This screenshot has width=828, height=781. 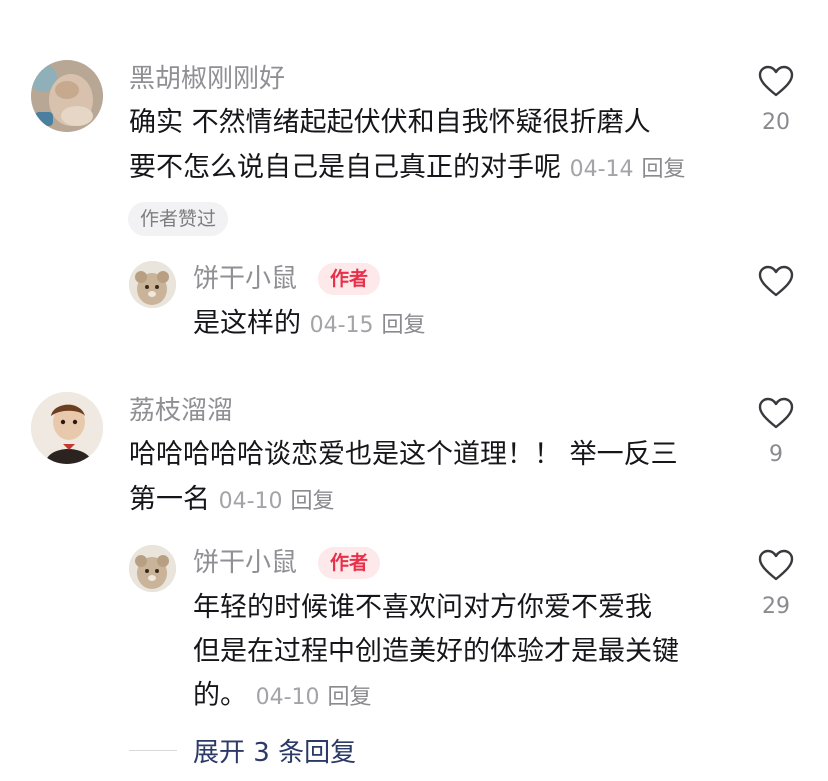 I want to click on like-count: 9, so click(x=776, y=454).